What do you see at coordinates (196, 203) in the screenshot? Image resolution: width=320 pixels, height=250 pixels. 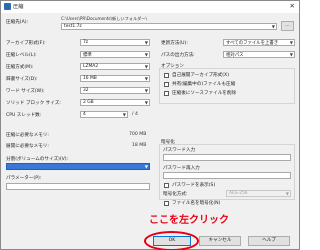 I see `encrypt-names-label: ファイル名を暗号化(N)` at bounding box center [196, 203].